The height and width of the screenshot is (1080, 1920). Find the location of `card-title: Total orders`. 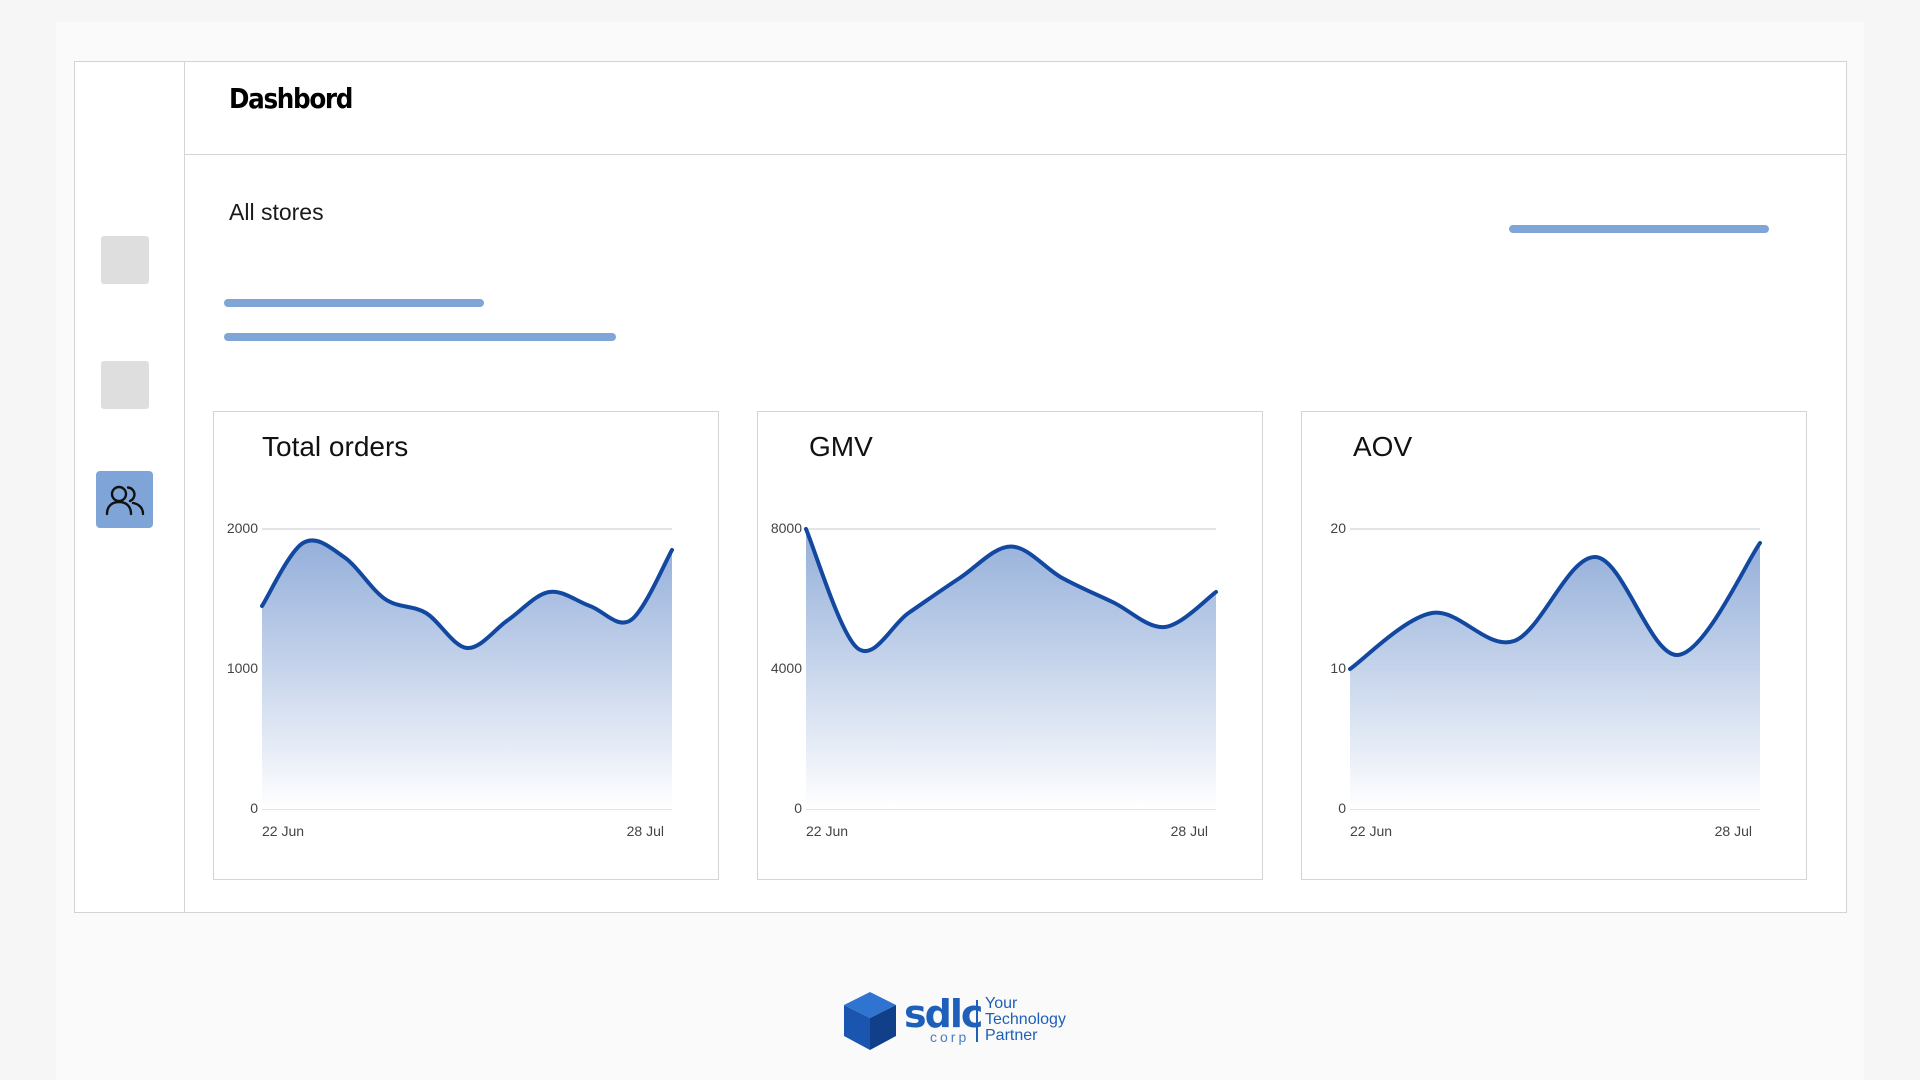

card-title: Total orders is located at coordinates (335, 446).